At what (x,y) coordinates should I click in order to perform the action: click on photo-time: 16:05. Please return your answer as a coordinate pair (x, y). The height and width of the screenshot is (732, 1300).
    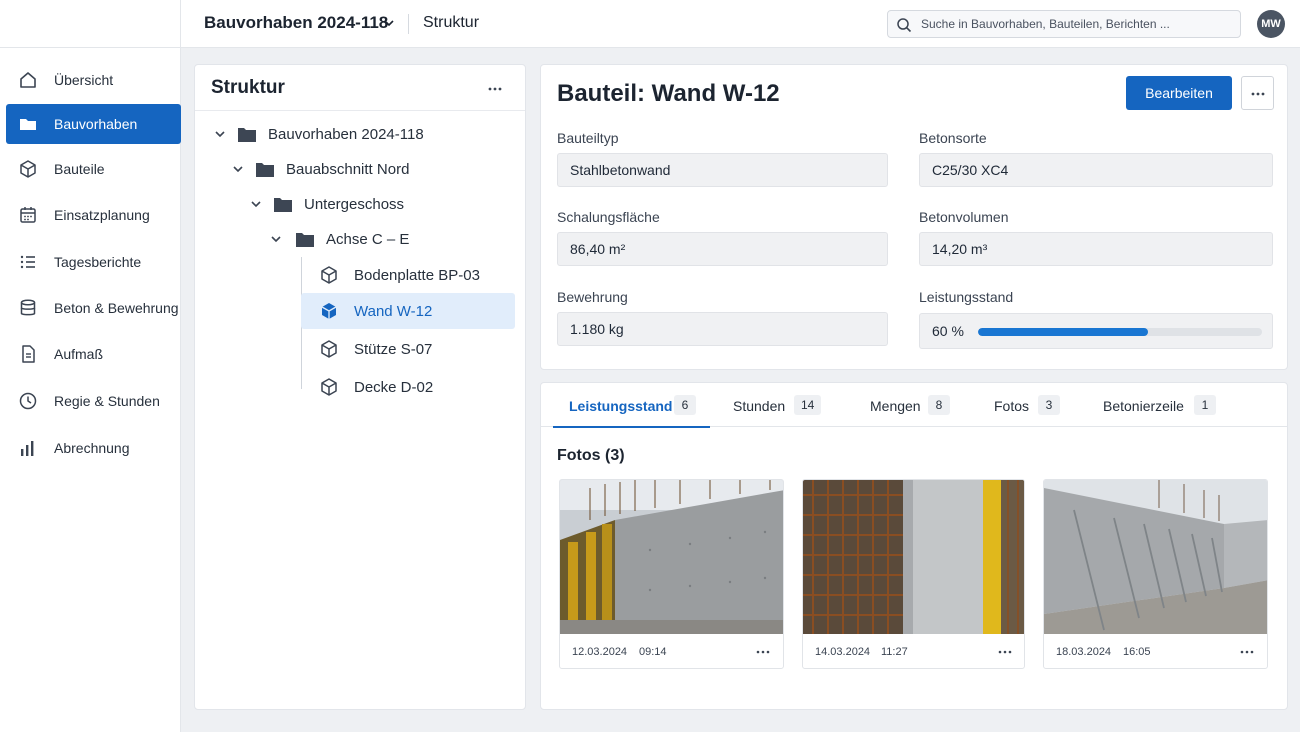
    Looking at the image, I should click on (1137, 652).